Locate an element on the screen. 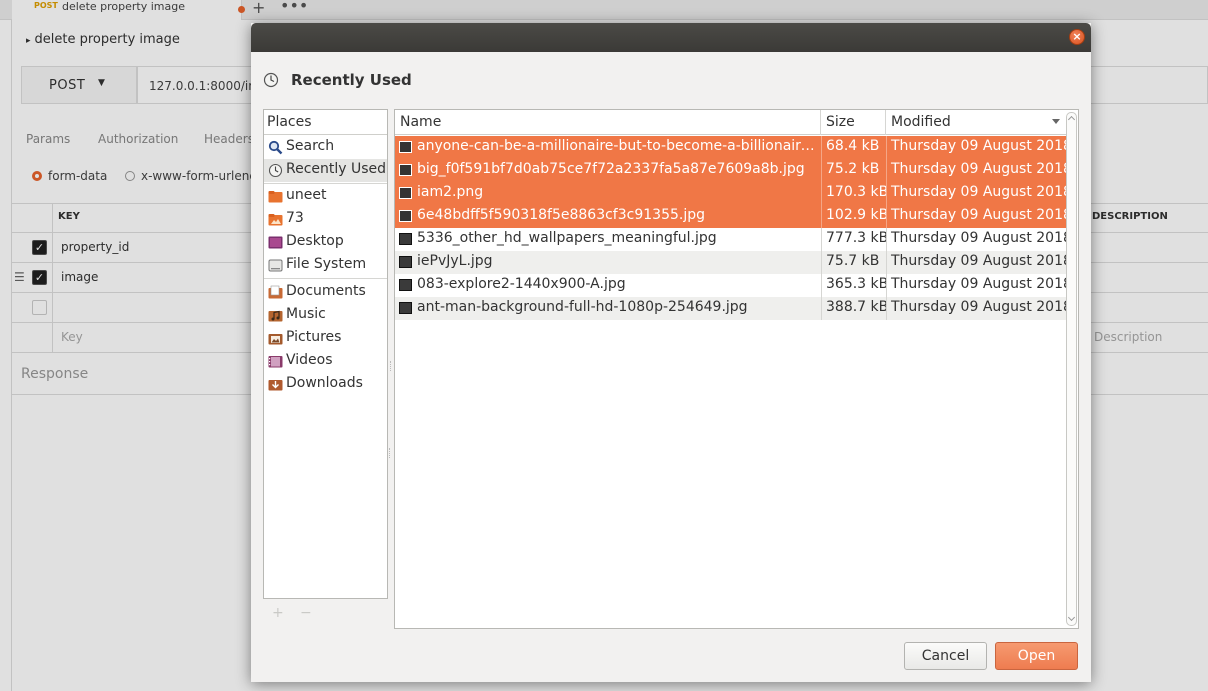  open-button: Open is located at coordinates (1036, 656).